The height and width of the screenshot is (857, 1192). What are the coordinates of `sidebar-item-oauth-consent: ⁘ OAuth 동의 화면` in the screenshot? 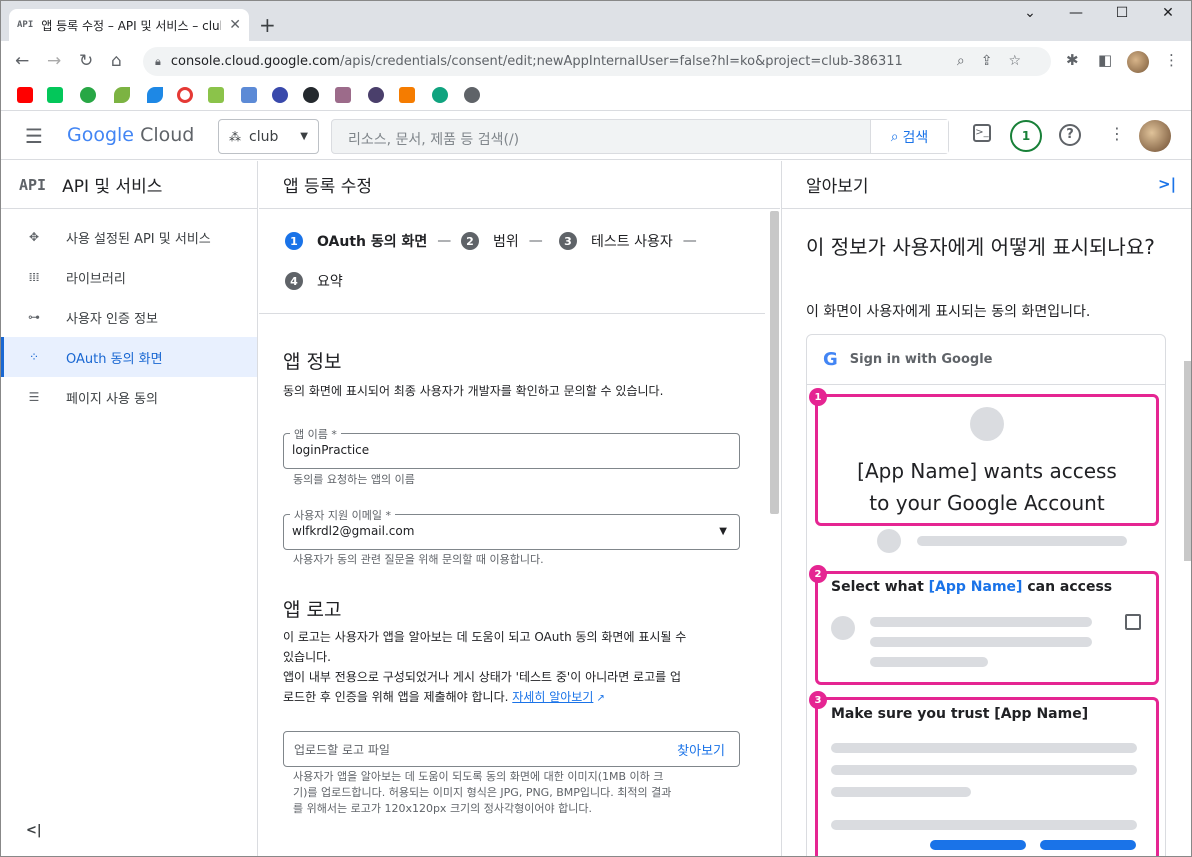 It's located at (129, 357).